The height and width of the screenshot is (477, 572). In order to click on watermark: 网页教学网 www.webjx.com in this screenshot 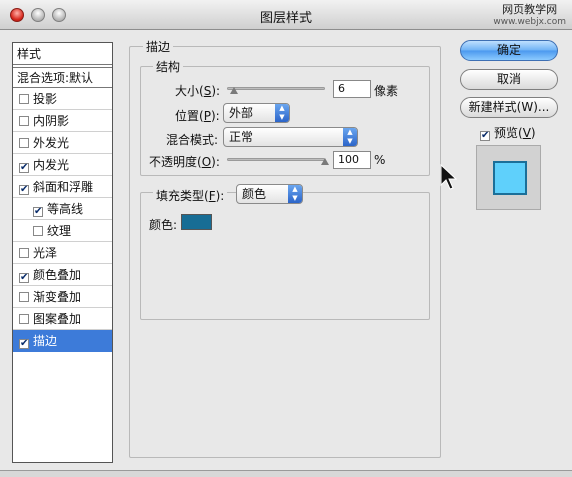, I will do `click(529, 16)`.